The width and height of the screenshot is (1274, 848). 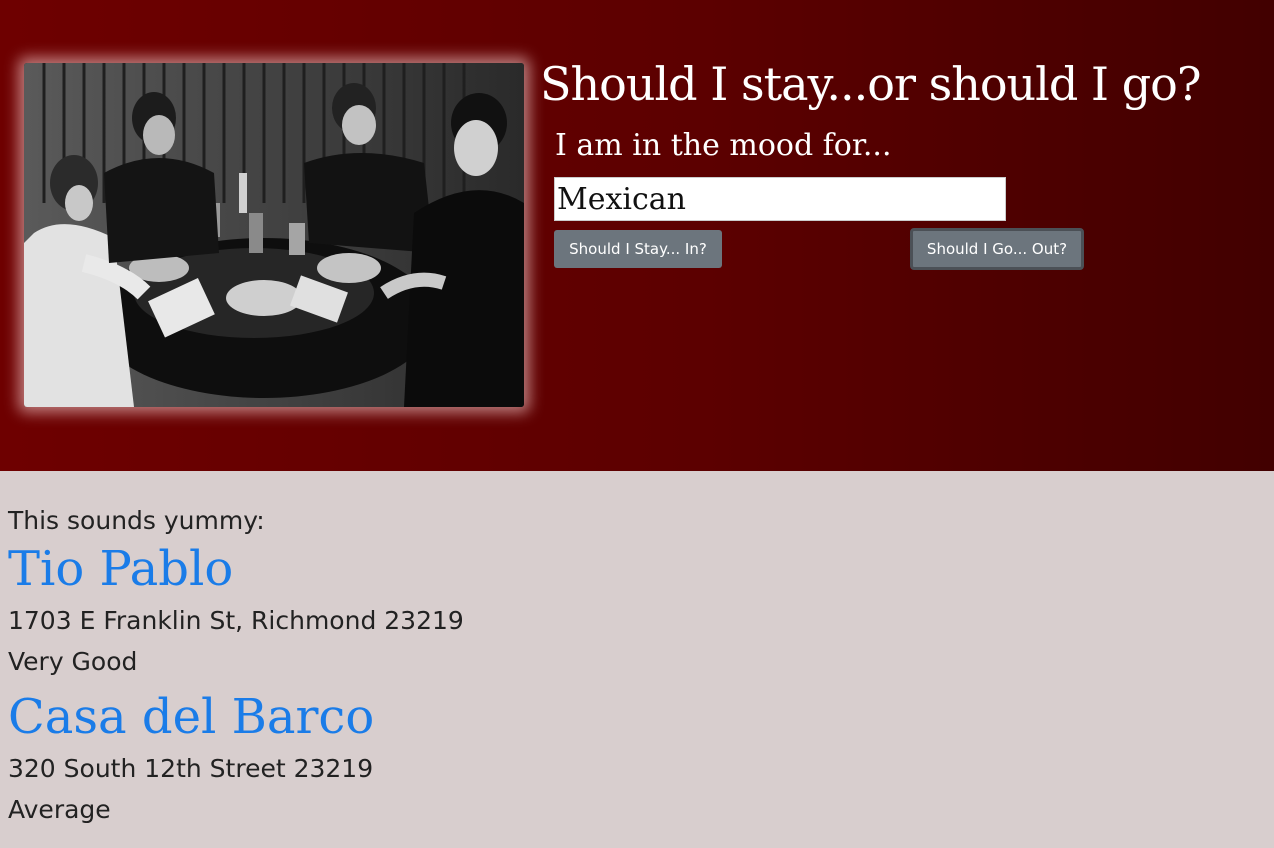 What do you see at coordinates (59, 809) in the screenshot?
I see `restaurant-rating: Average` at bounding box center [59, 809].